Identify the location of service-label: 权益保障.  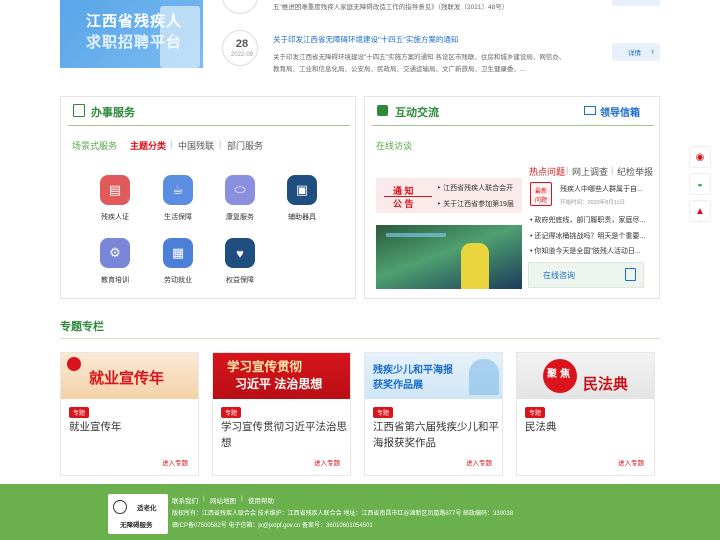
(240, 280).